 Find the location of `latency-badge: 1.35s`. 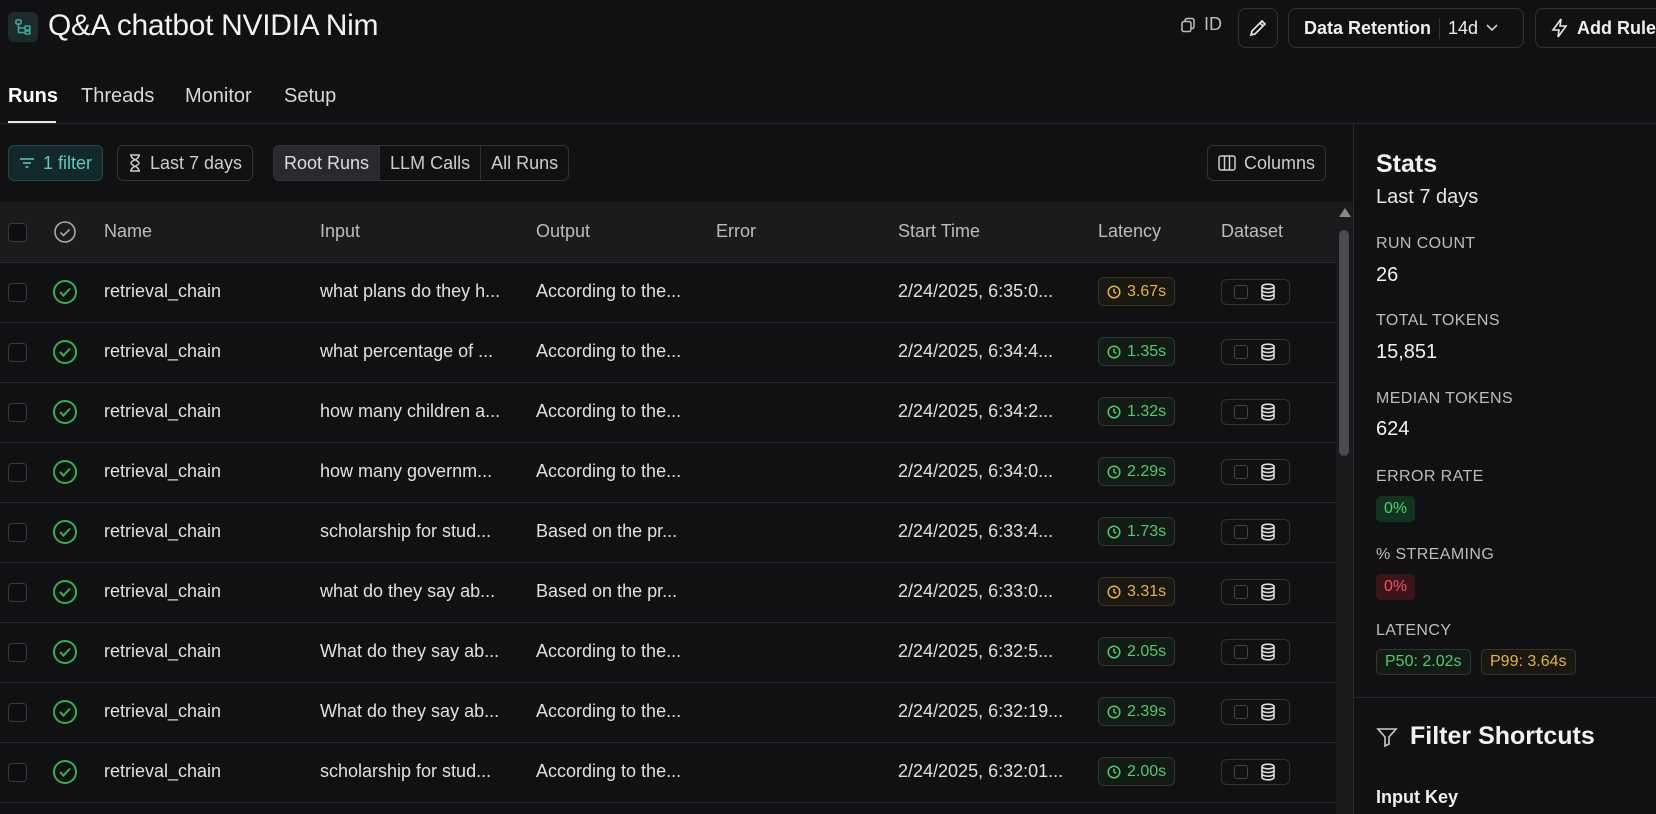

latency-badge: 1.35s is located at coordinates (1137, 351).